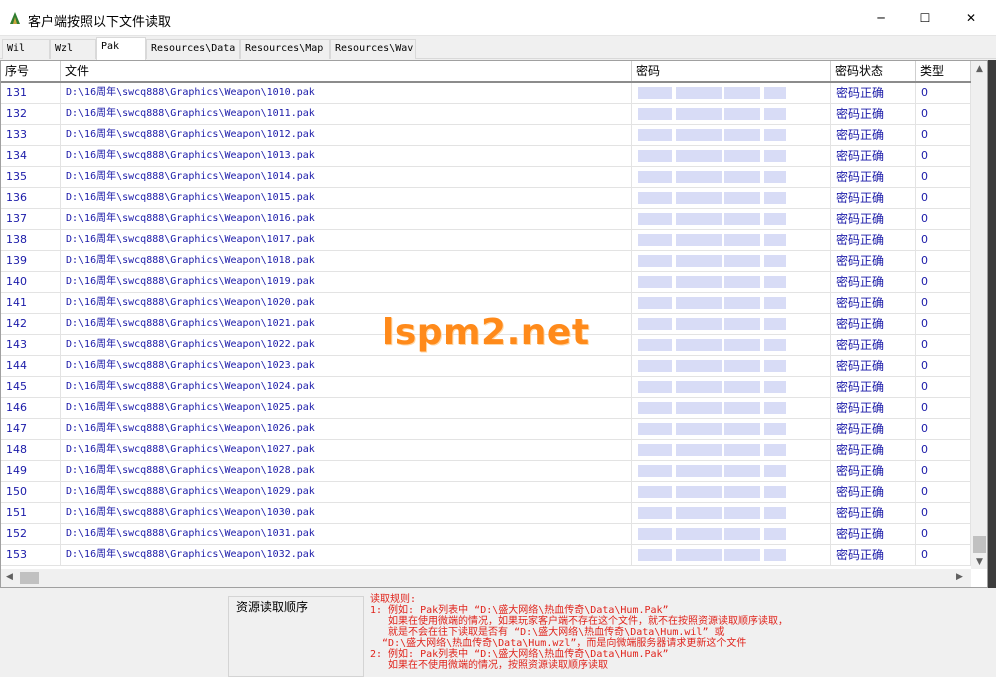 This screenshot has height=677, width=996. Describe the element at coordinates (346, 282) in the screenshot. I see `row-file-path: D:\16周年\swcq888\Graphics\Weapon\1019.pak` at that location.